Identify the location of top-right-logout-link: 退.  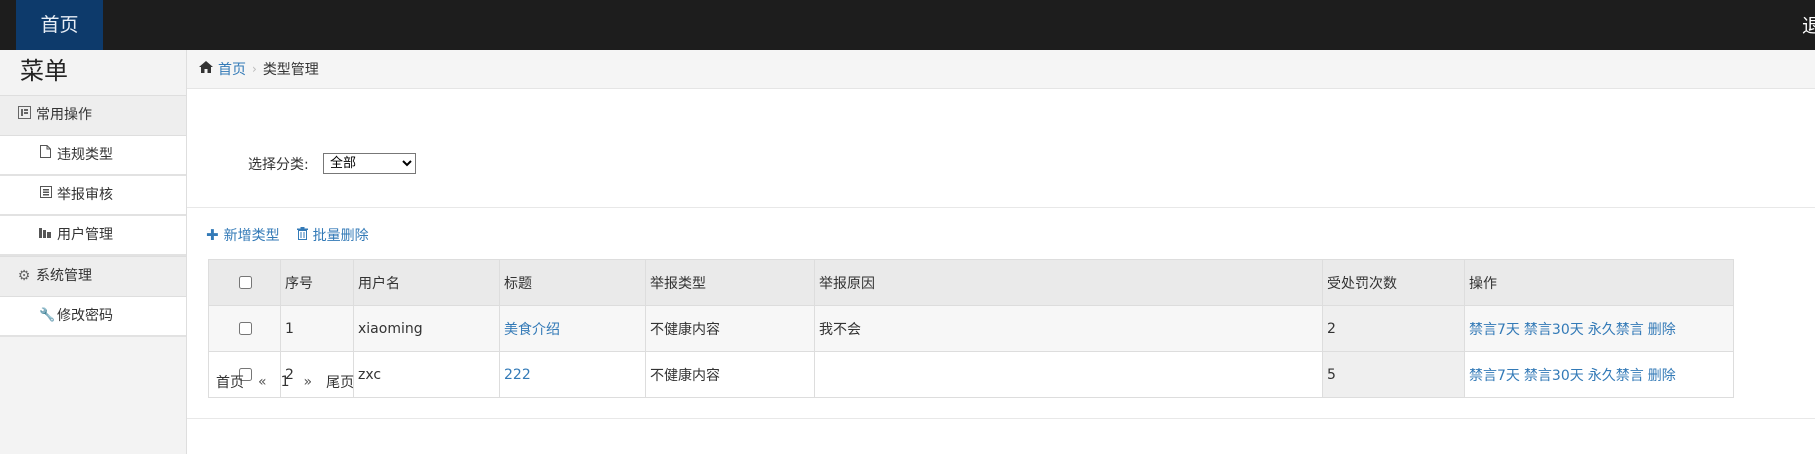
(1808, 25).